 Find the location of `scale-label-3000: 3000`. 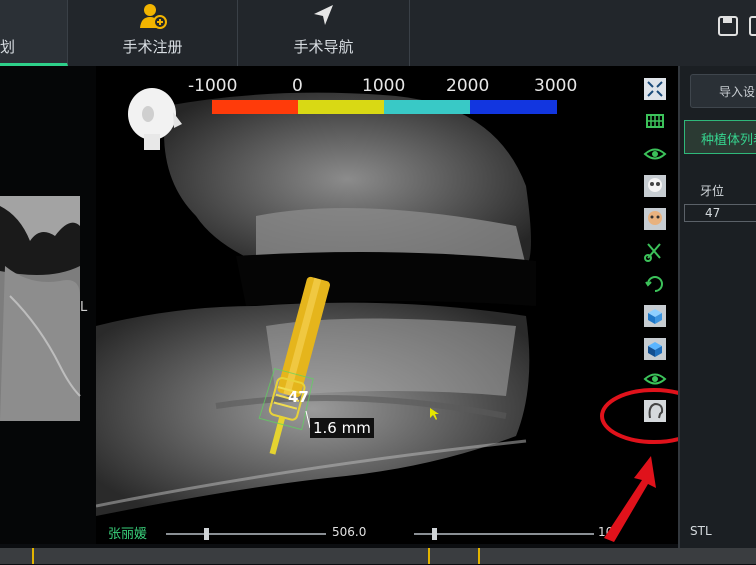

scale-label-3000: 3000 is located at coordinates (556, 86).